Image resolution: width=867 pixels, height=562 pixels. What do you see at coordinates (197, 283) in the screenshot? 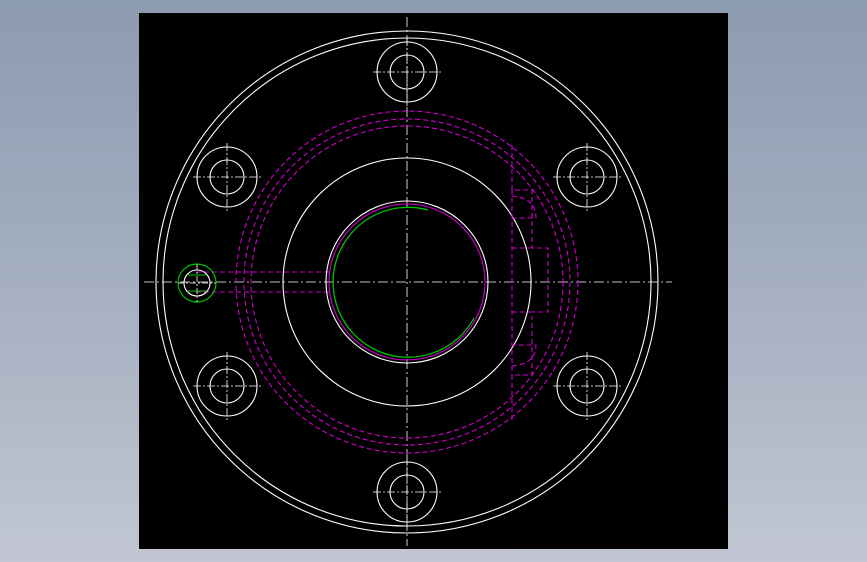
I see `side-port` at bounding box center [197, 283].